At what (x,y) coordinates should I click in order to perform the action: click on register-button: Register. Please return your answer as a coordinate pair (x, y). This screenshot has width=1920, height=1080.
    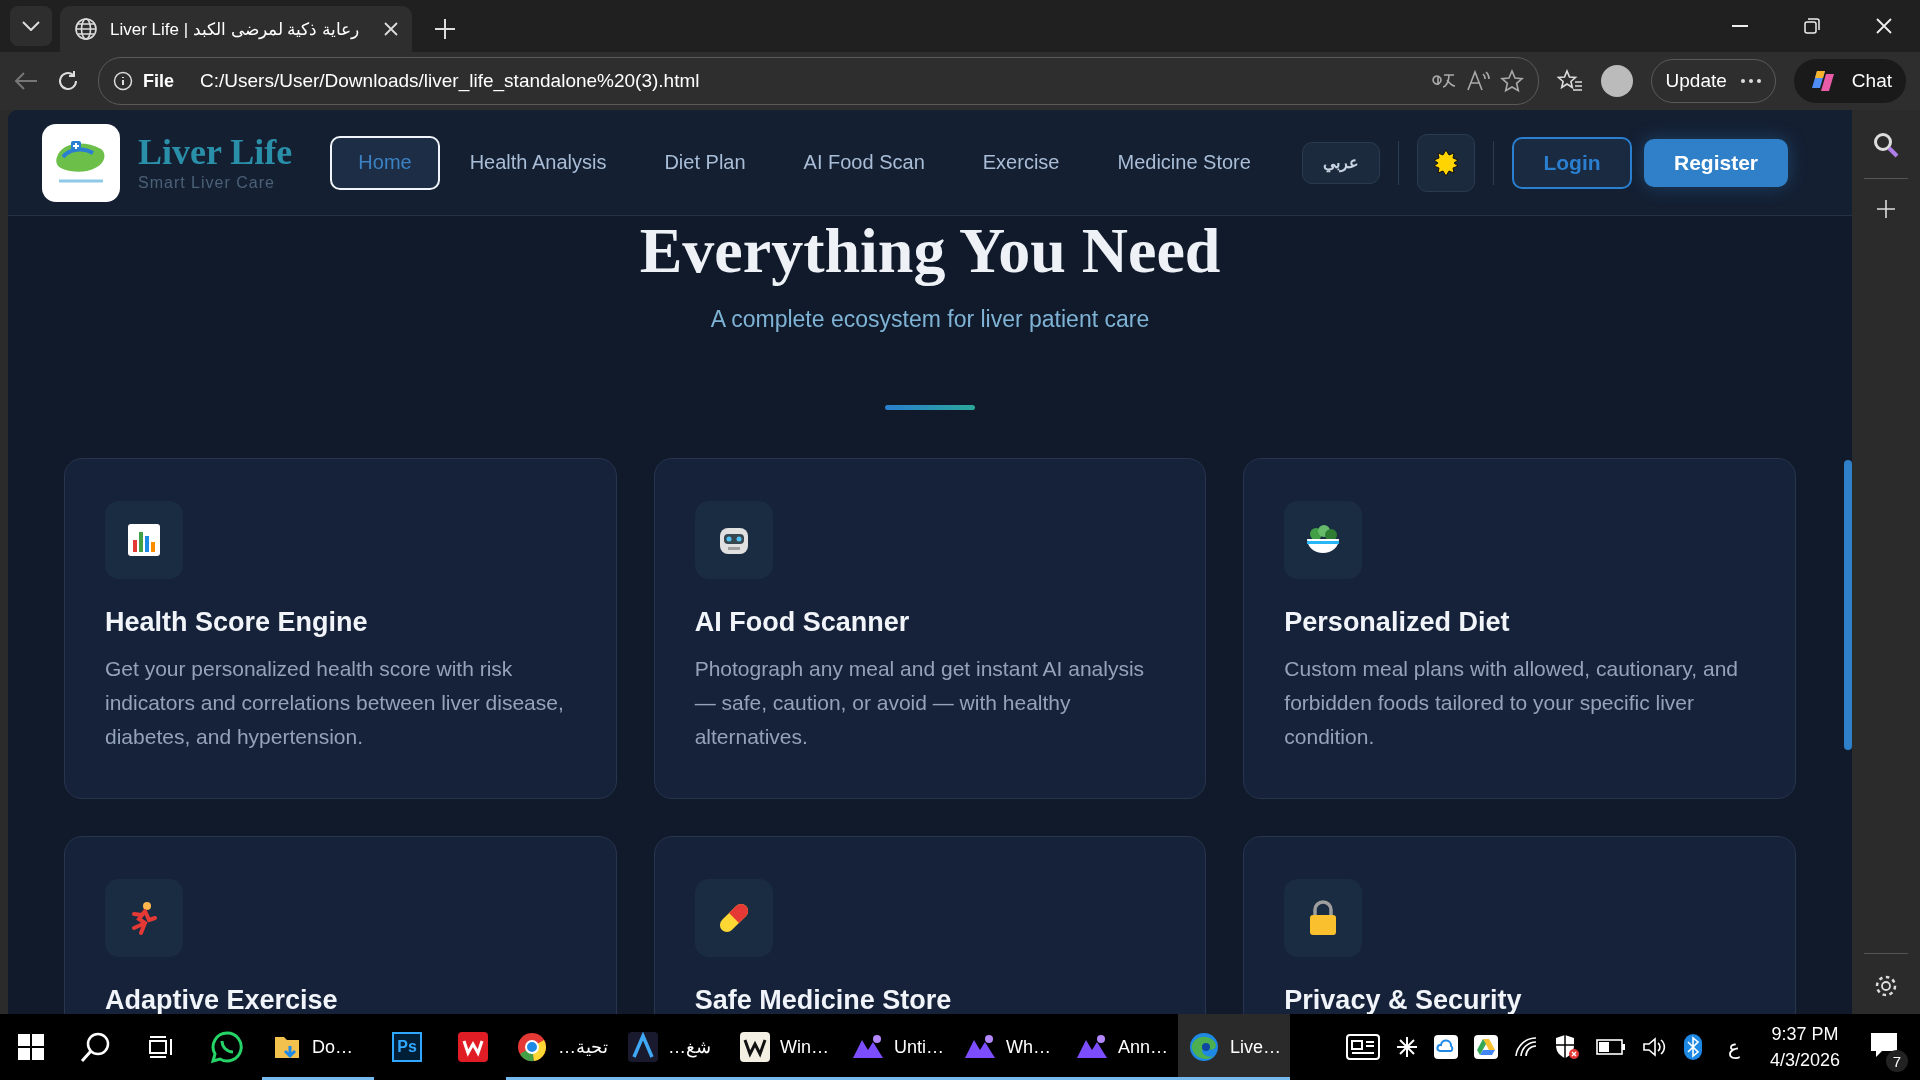
    Looking at the image, I should click on (1716, 162).